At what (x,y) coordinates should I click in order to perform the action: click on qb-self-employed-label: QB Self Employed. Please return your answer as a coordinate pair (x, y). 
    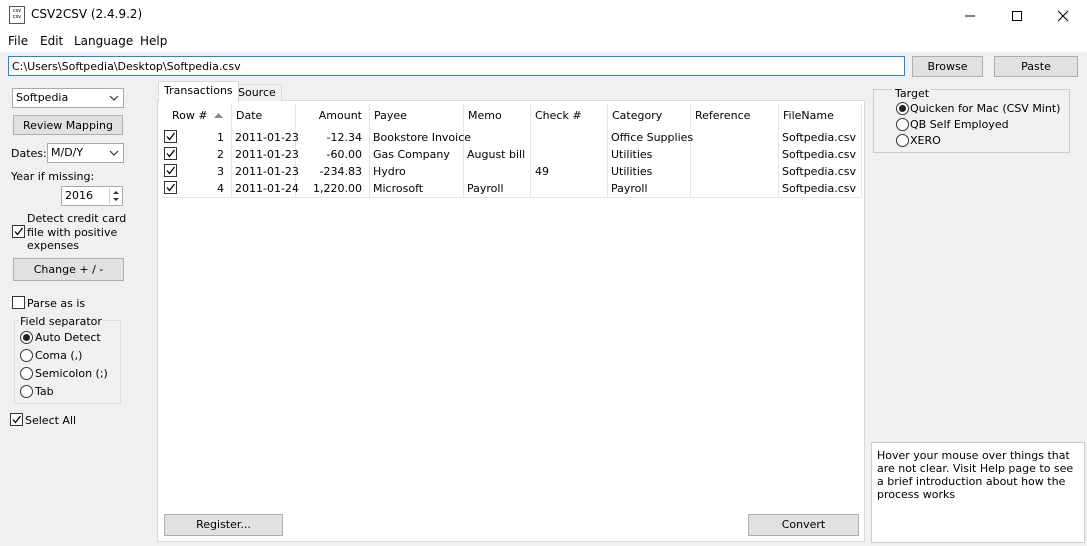
    Looking at the image, I should click on (959, 124).